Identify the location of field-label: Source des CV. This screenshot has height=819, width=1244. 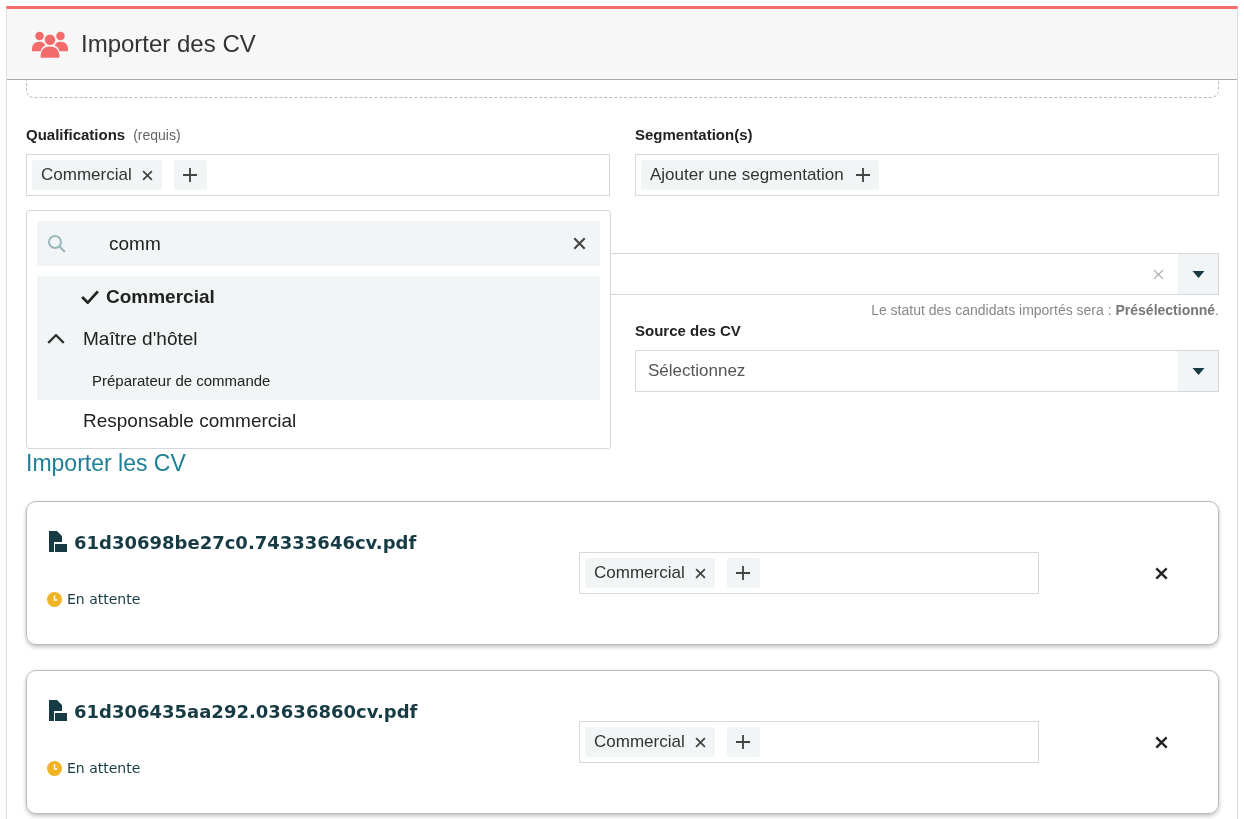
(688, 330).